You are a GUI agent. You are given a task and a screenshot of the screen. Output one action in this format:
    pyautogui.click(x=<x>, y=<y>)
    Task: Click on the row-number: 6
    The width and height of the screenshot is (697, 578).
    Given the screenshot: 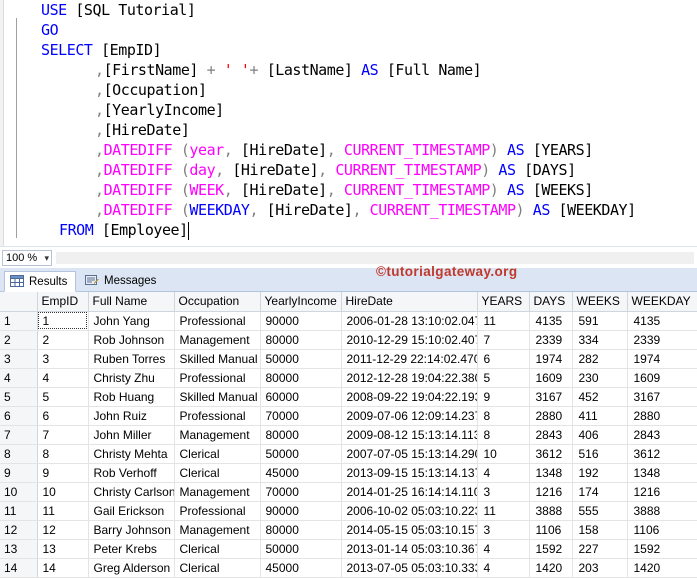 What is the action you would take?
    pyautogui.click(x=19, y=416)
    